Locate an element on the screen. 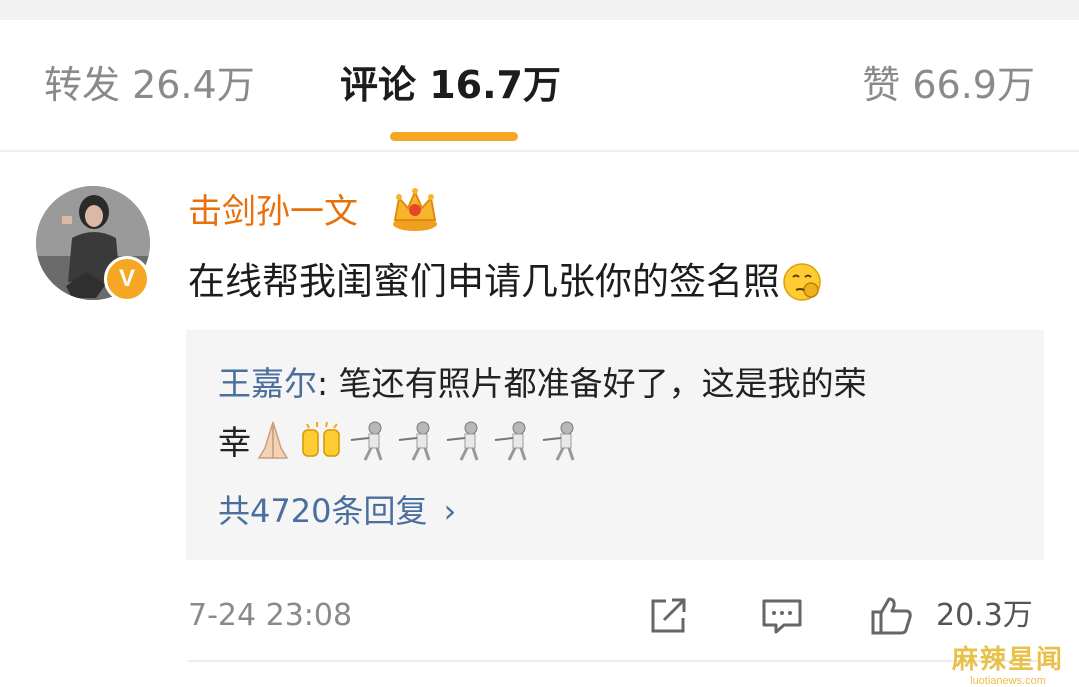  watermark: 麻辣星闻 luotianews.com is located at coordinates (1008, 666).